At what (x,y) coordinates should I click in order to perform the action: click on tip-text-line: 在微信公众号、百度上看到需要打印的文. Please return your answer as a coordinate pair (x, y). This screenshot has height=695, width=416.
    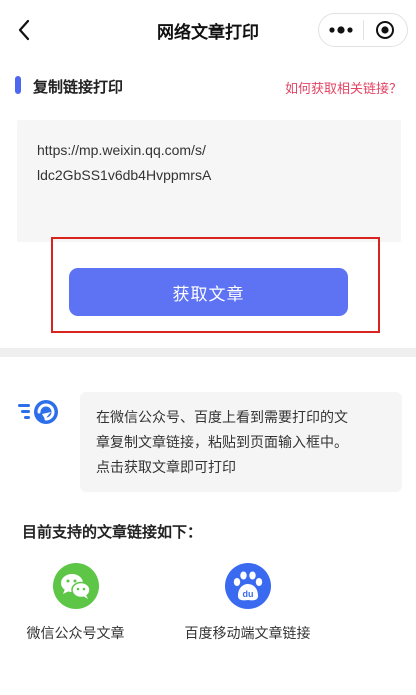
    Looking at the image, I should click on (222, 418).